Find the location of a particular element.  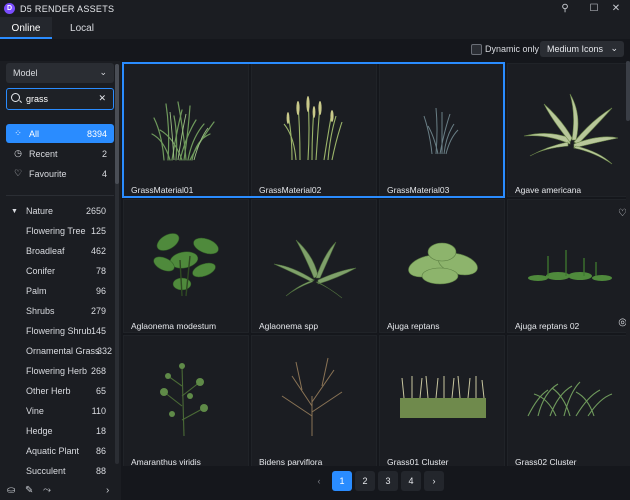

category-count: 88 is located at coordinates (100, 471).